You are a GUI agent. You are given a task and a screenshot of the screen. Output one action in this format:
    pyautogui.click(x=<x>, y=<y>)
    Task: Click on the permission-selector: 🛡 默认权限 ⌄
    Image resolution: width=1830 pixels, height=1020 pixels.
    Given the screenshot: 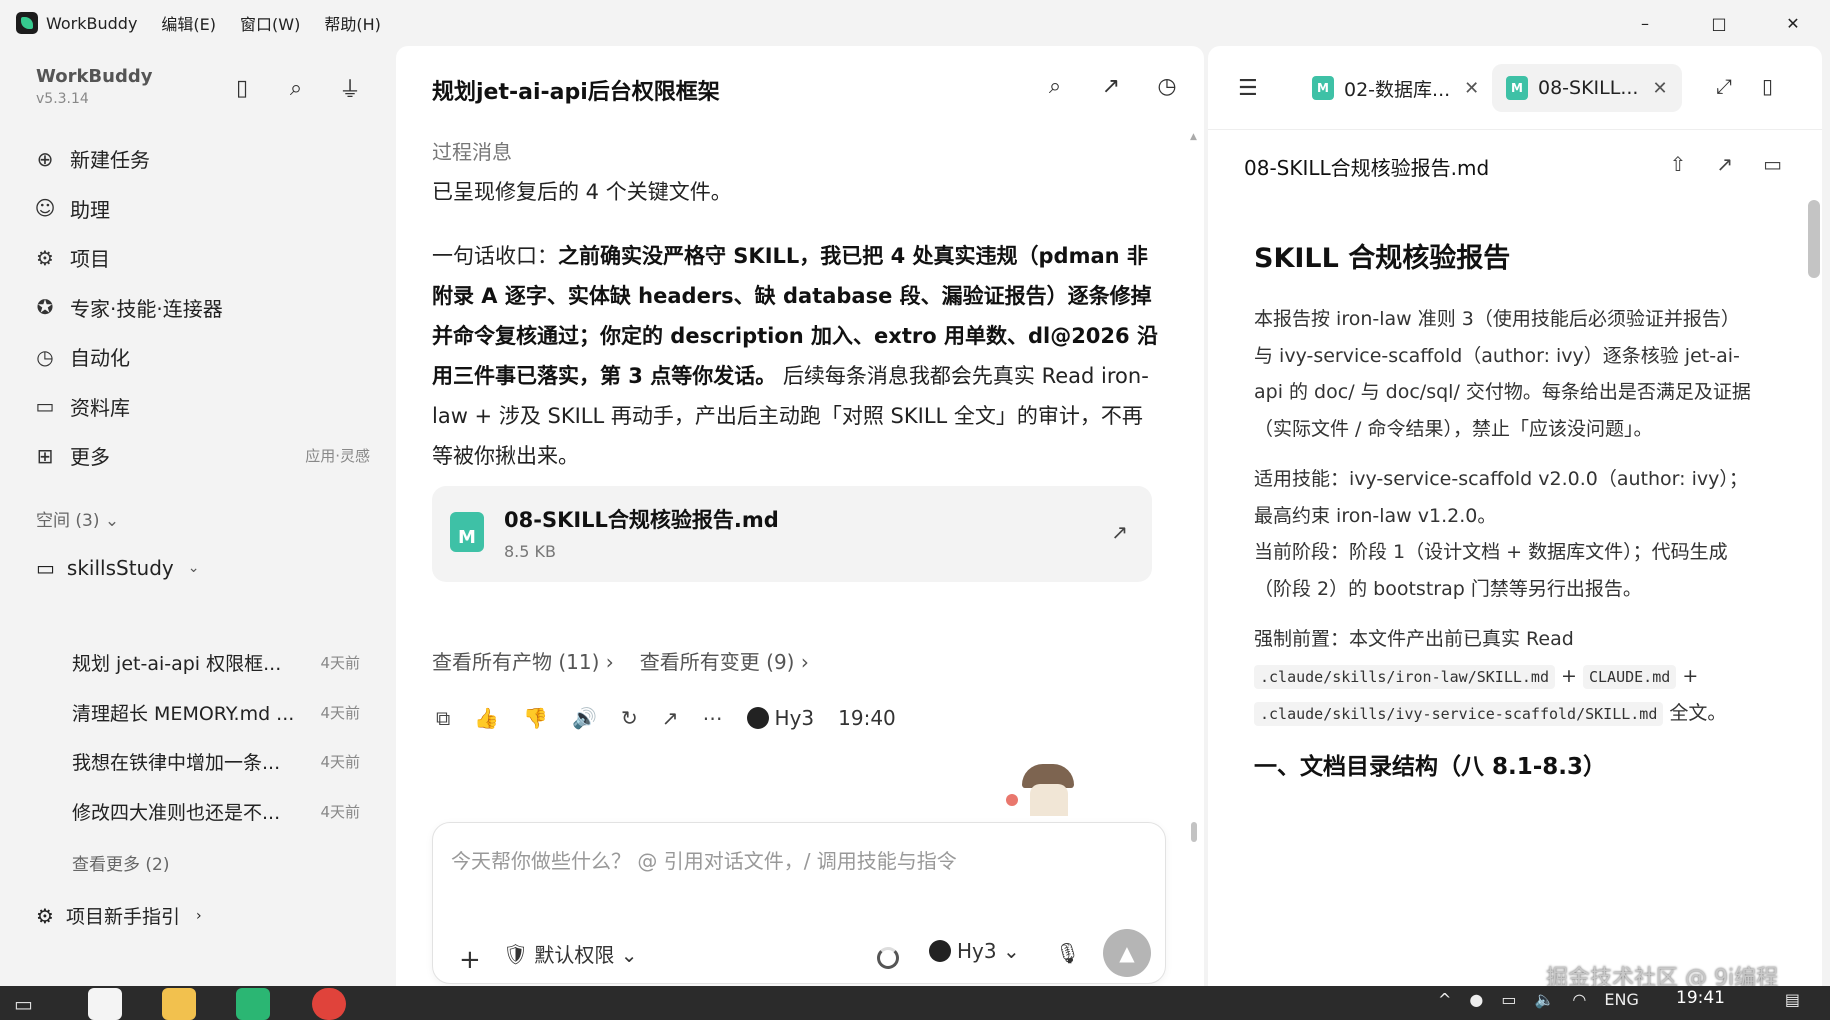 What is the action you would take?
    pyautogui.click(x=570, y=953)
    